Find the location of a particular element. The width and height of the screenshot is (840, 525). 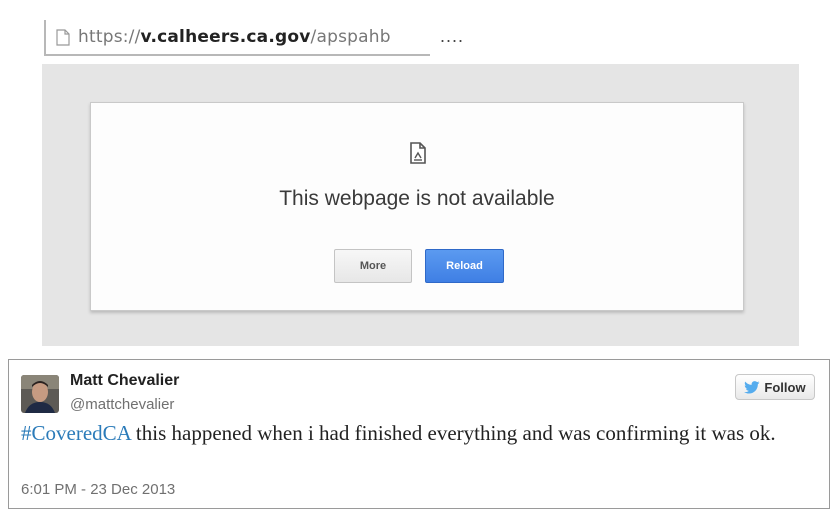

url-scheme: https:// is located at coordinates (109, 37).